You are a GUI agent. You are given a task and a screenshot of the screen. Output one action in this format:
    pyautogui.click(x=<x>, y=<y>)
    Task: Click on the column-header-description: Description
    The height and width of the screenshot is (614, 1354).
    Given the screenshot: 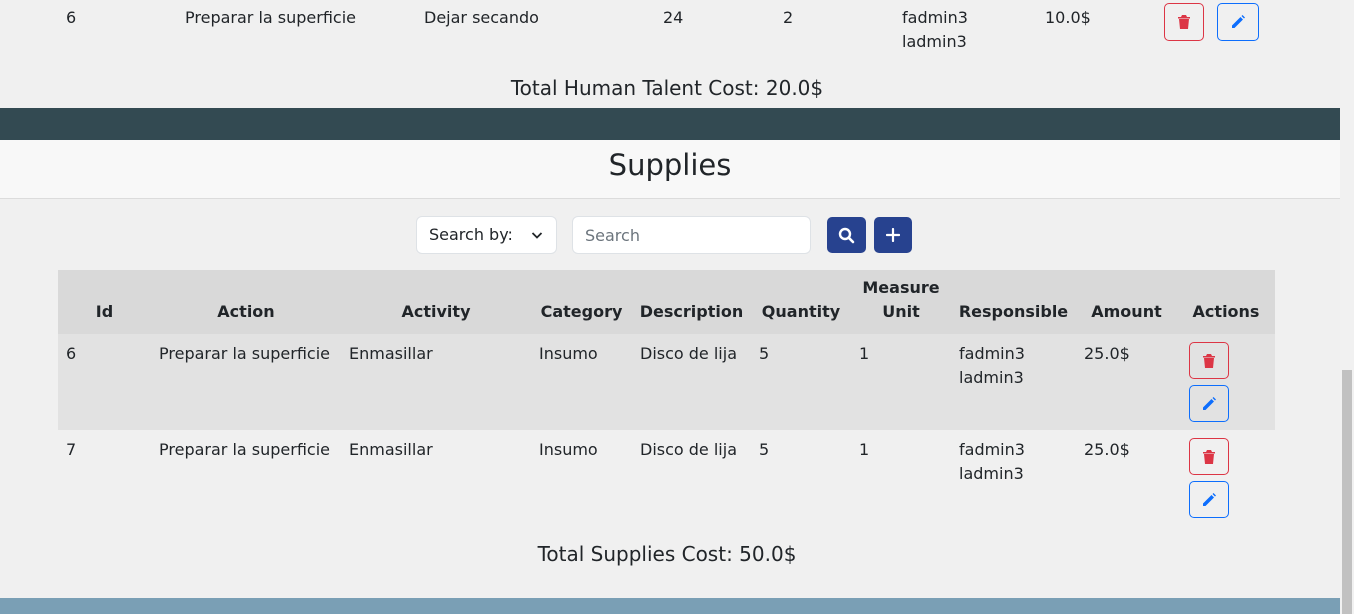 What is the action you would take?
    pyautogui.click(x=691, y=311)
    